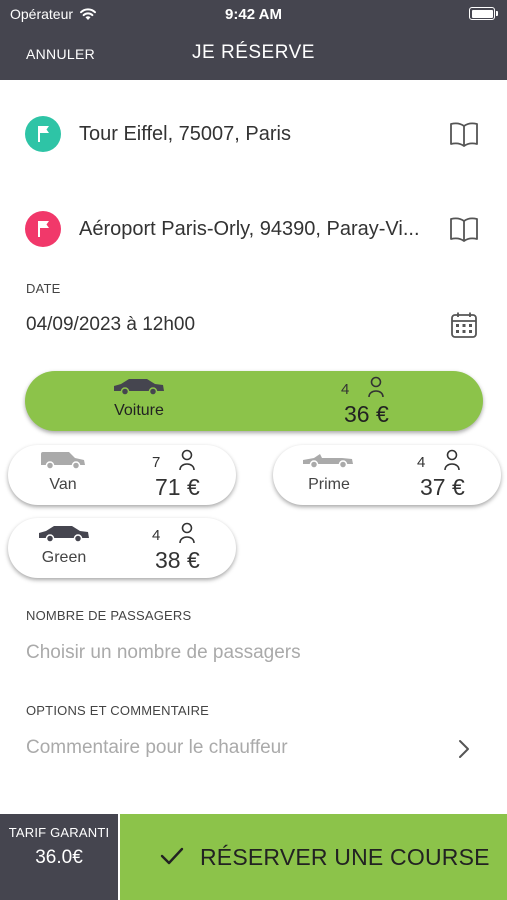 The height and width of the screenshot is (900, 507). What do you see at coordinates (157, 748) in the screenshot?
I see `comment-field: Commentaire pour le chauffeur` at bounding box center [157, 748].